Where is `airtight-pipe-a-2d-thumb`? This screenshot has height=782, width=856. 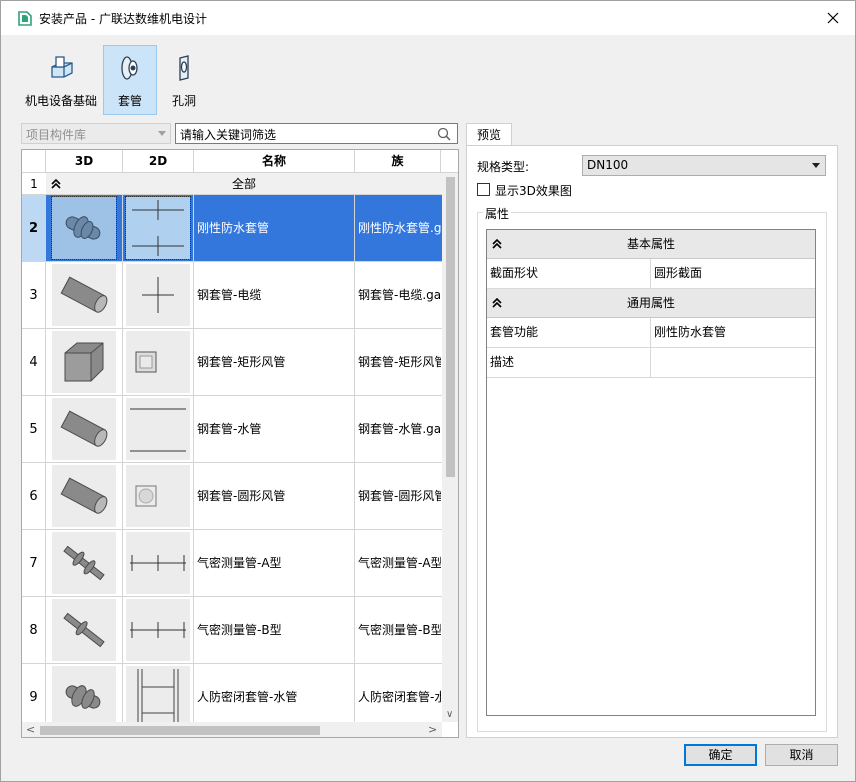
airtight-pipe-a-2d-thumb is located at coordinates (158, 563).